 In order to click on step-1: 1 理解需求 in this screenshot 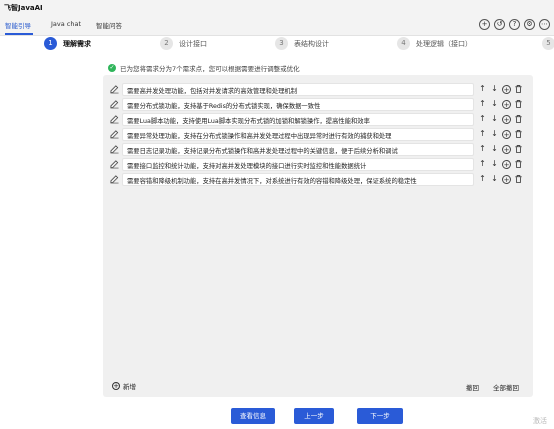, I will do `click(67, 43)`.